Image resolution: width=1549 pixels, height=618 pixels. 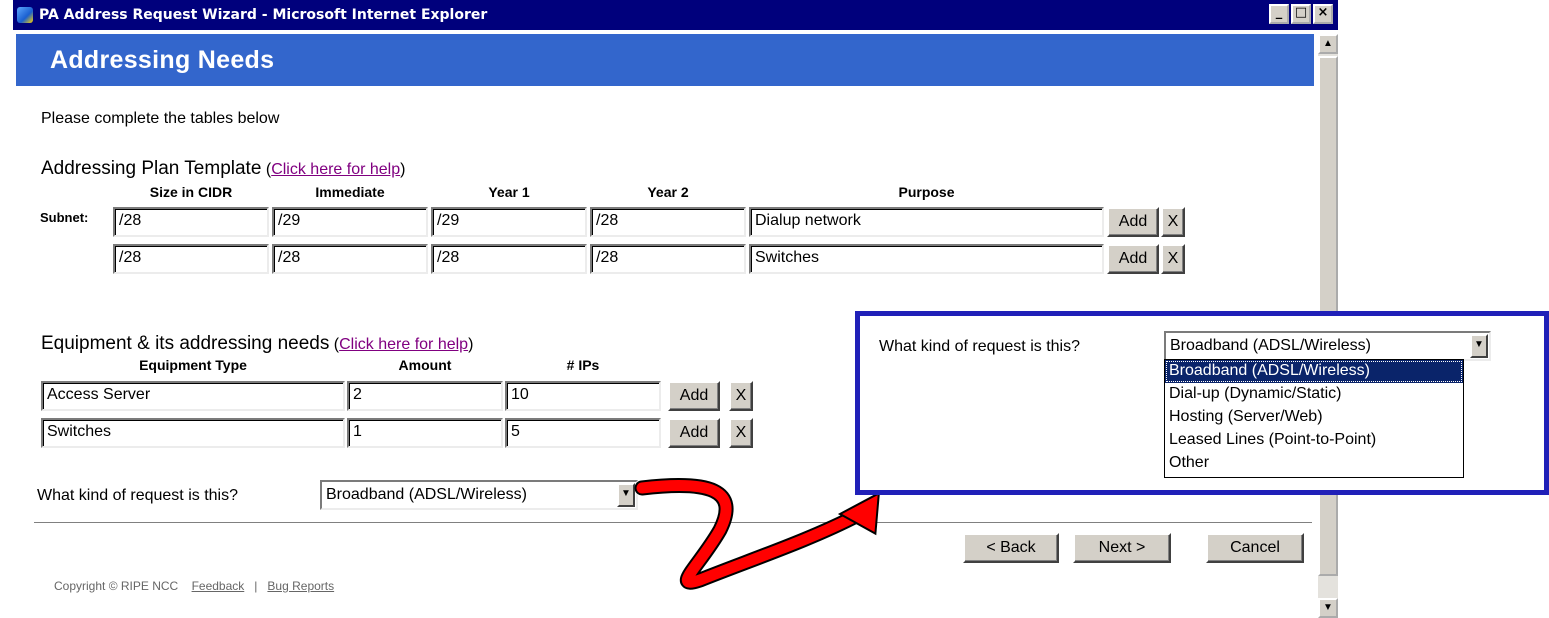 What do you see at coordinates (25, 15) in the screenshot?
I see `ie-icon` at bounding box center [25, 15].